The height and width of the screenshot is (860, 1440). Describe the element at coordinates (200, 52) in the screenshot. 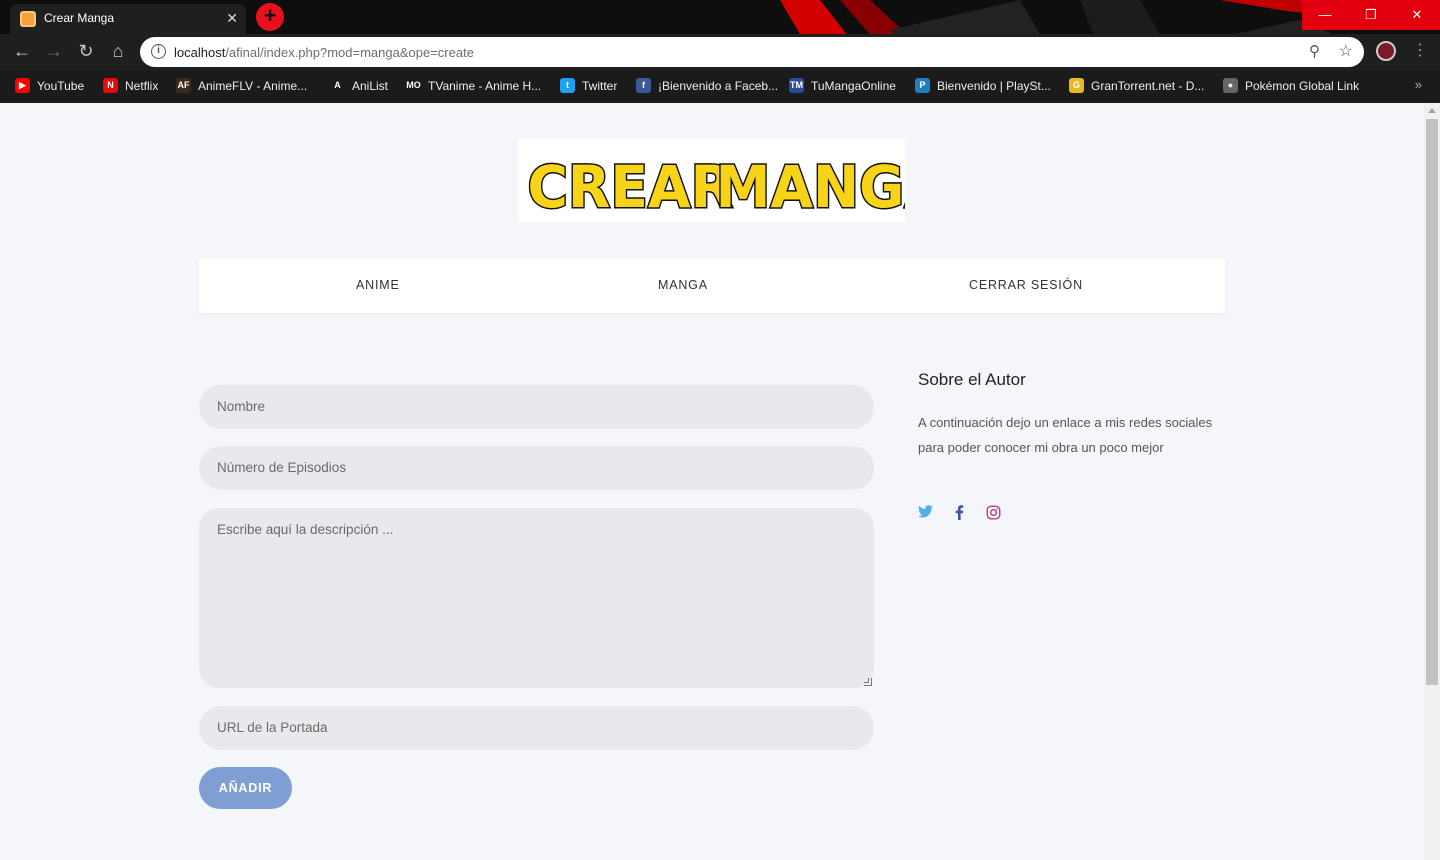

I see `url-host: localhost` at that location.